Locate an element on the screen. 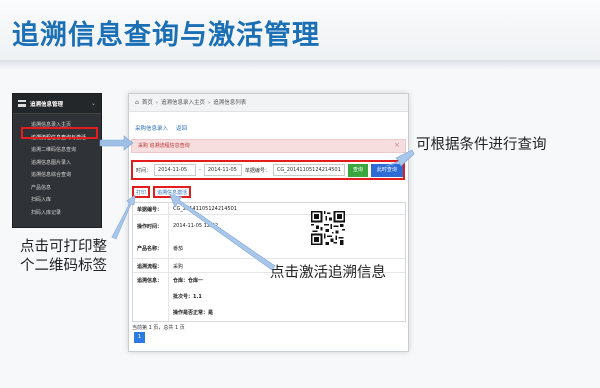 This screenshot has width=600, height=388. trace-info-label: 追溯信息： is located at coordinates (150, 281).